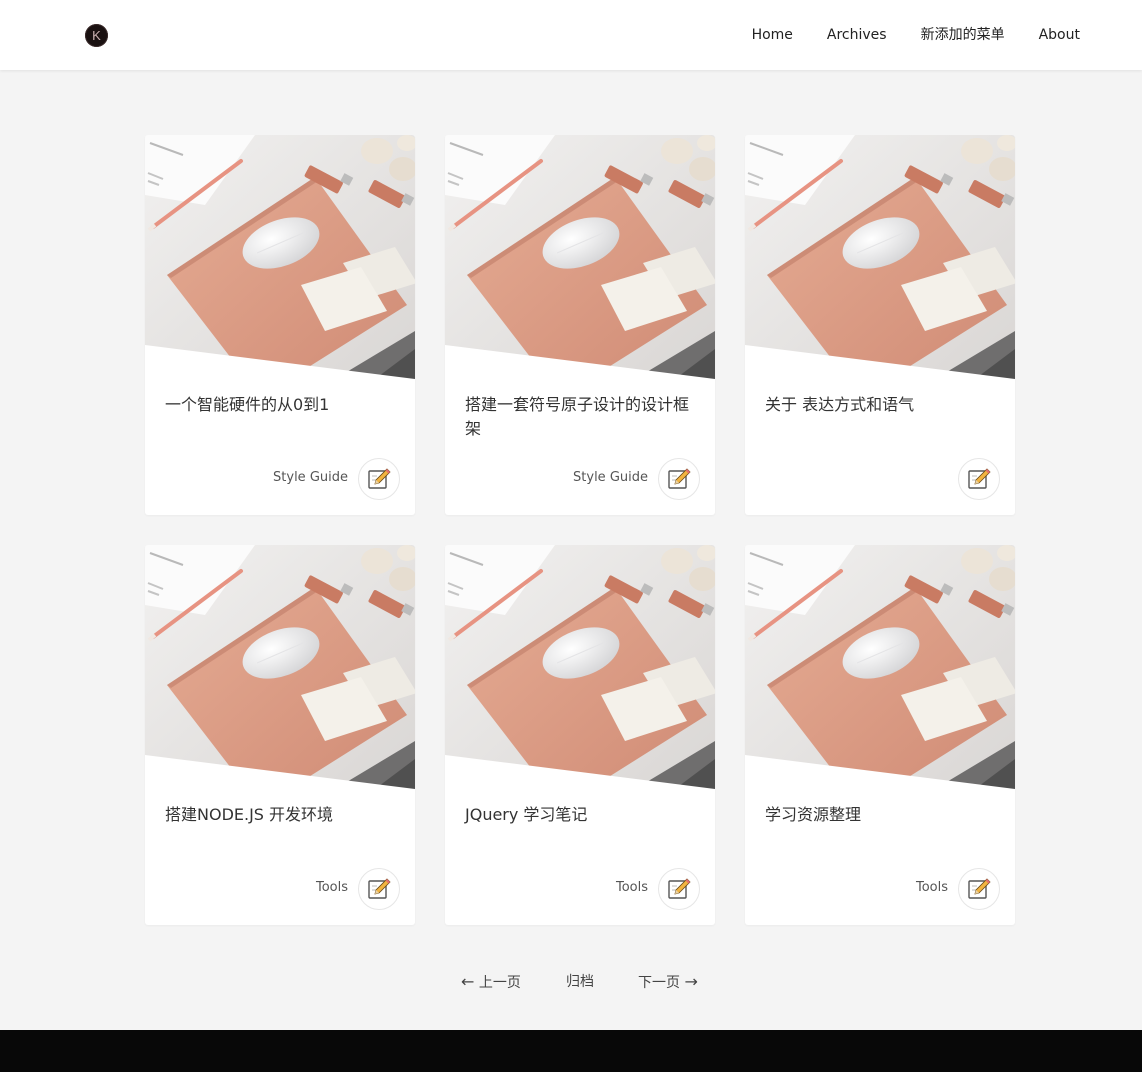 Image resolution: width=1142 pixels, height=1072 pixels. I want to click on nav-archives: Archives, so click(857, 35).